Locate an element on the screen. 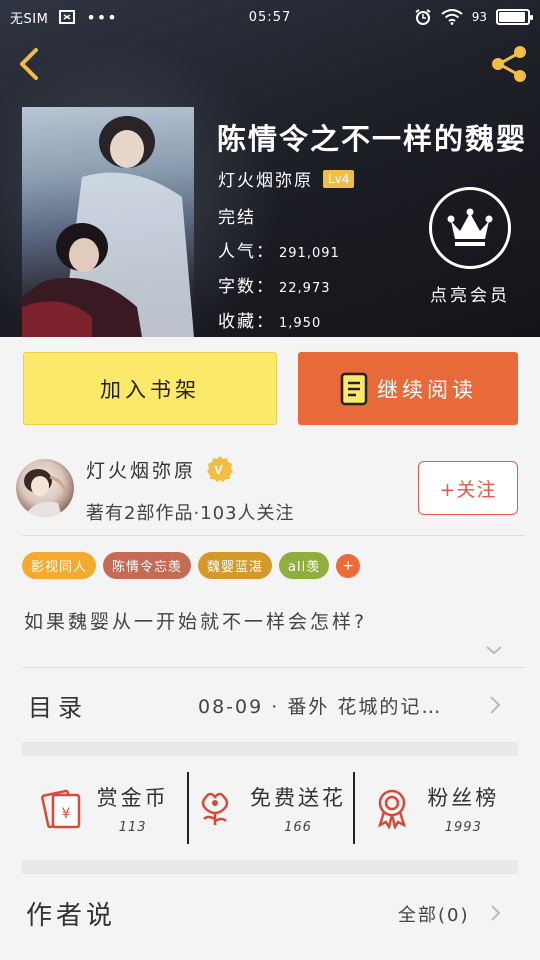  author-name-row: 灯火烟弥原 V is located at coordinates (160, 469).